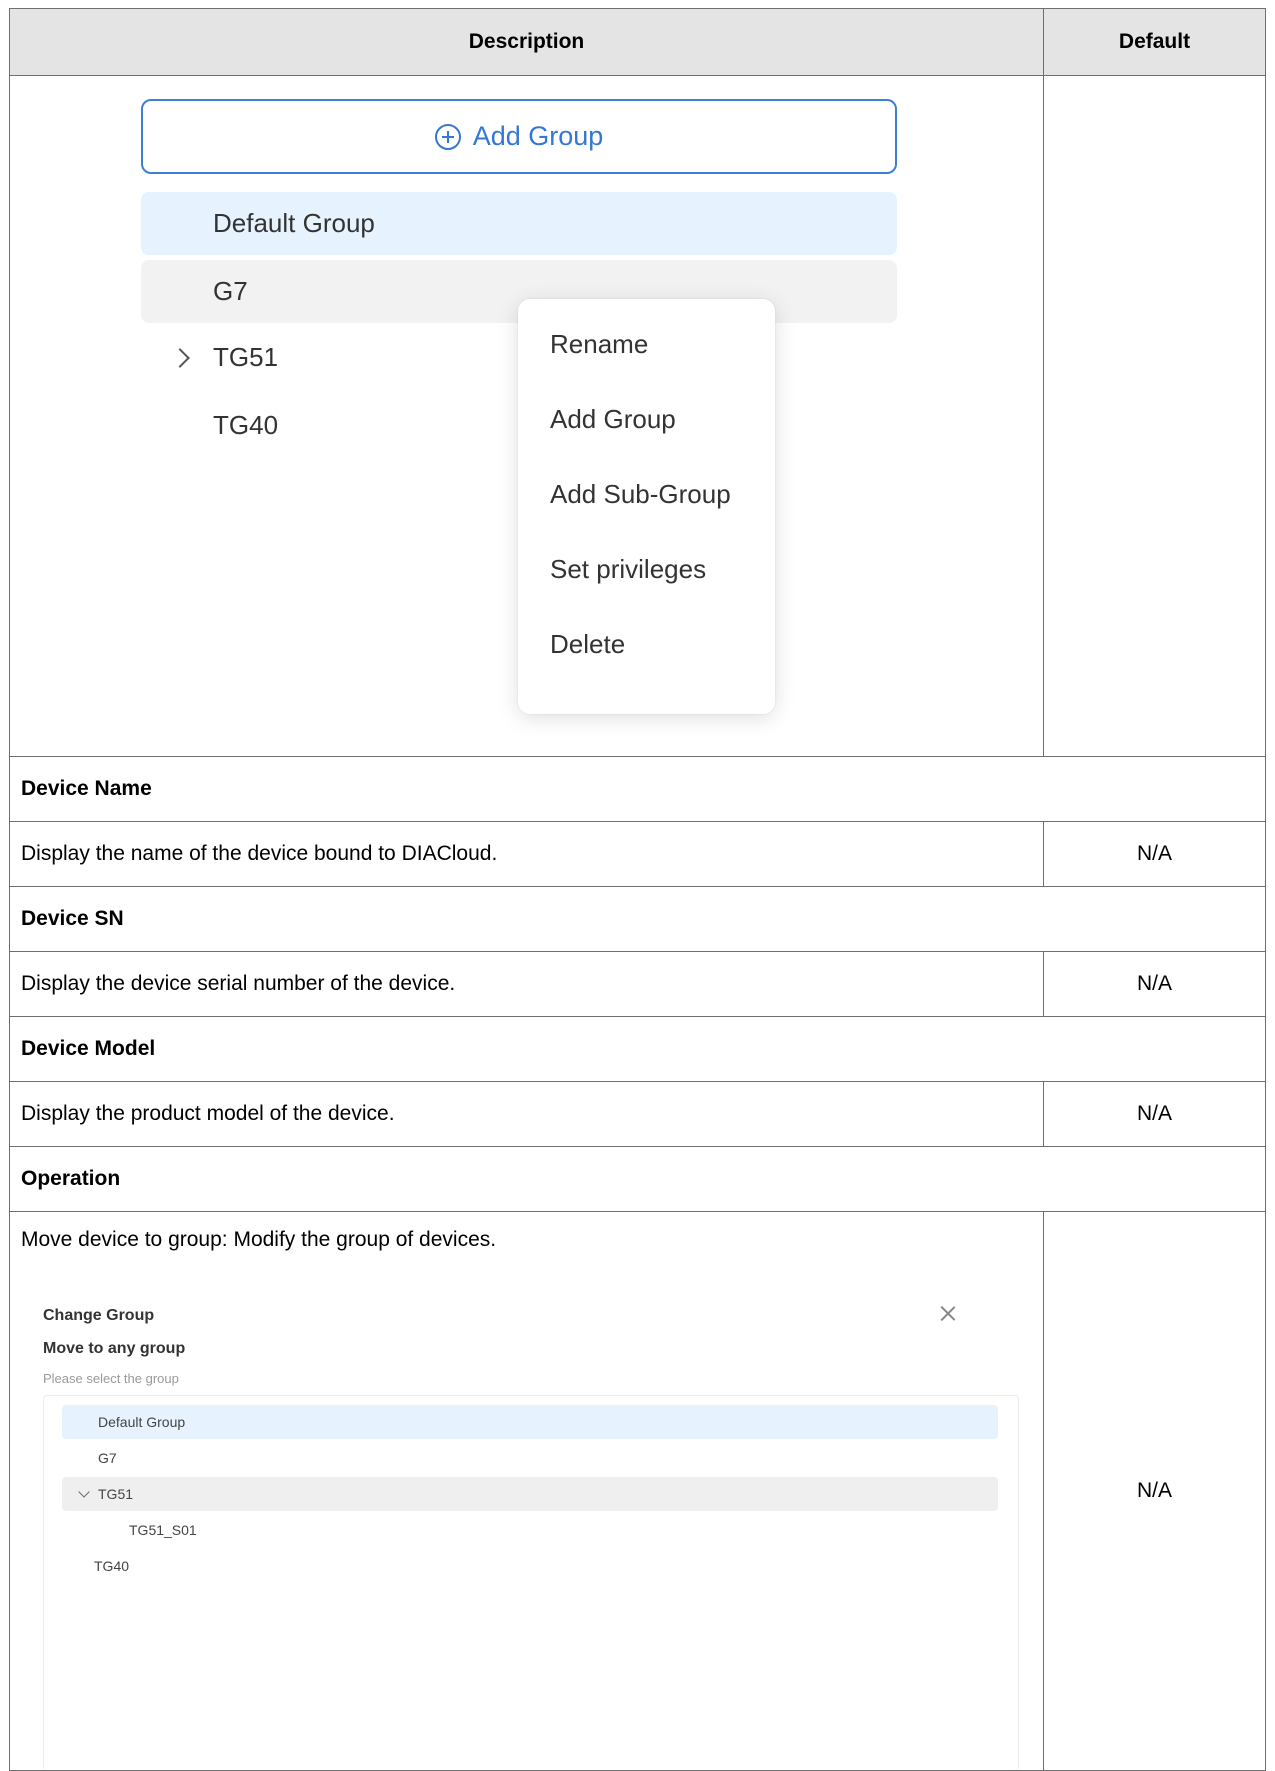 The image size is (1275, 1771). What do you see at coordinates (530, 1566) in the screenshot?
I see `dialog-tree-item-tg40: TG40` at bounding box center [530, 1566].